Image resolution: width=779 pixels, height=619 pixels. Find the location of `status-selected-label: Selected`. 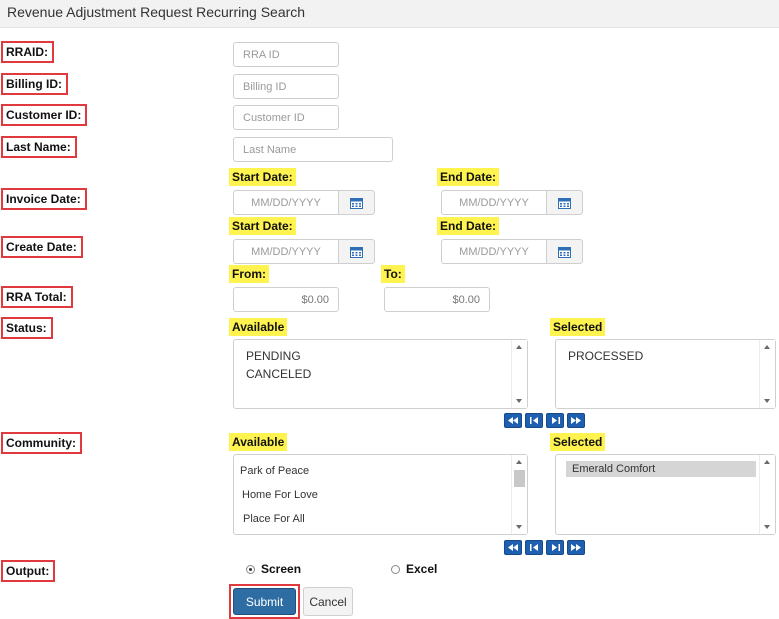

status-selected-label: Selected is located at coordinates (578, 327).